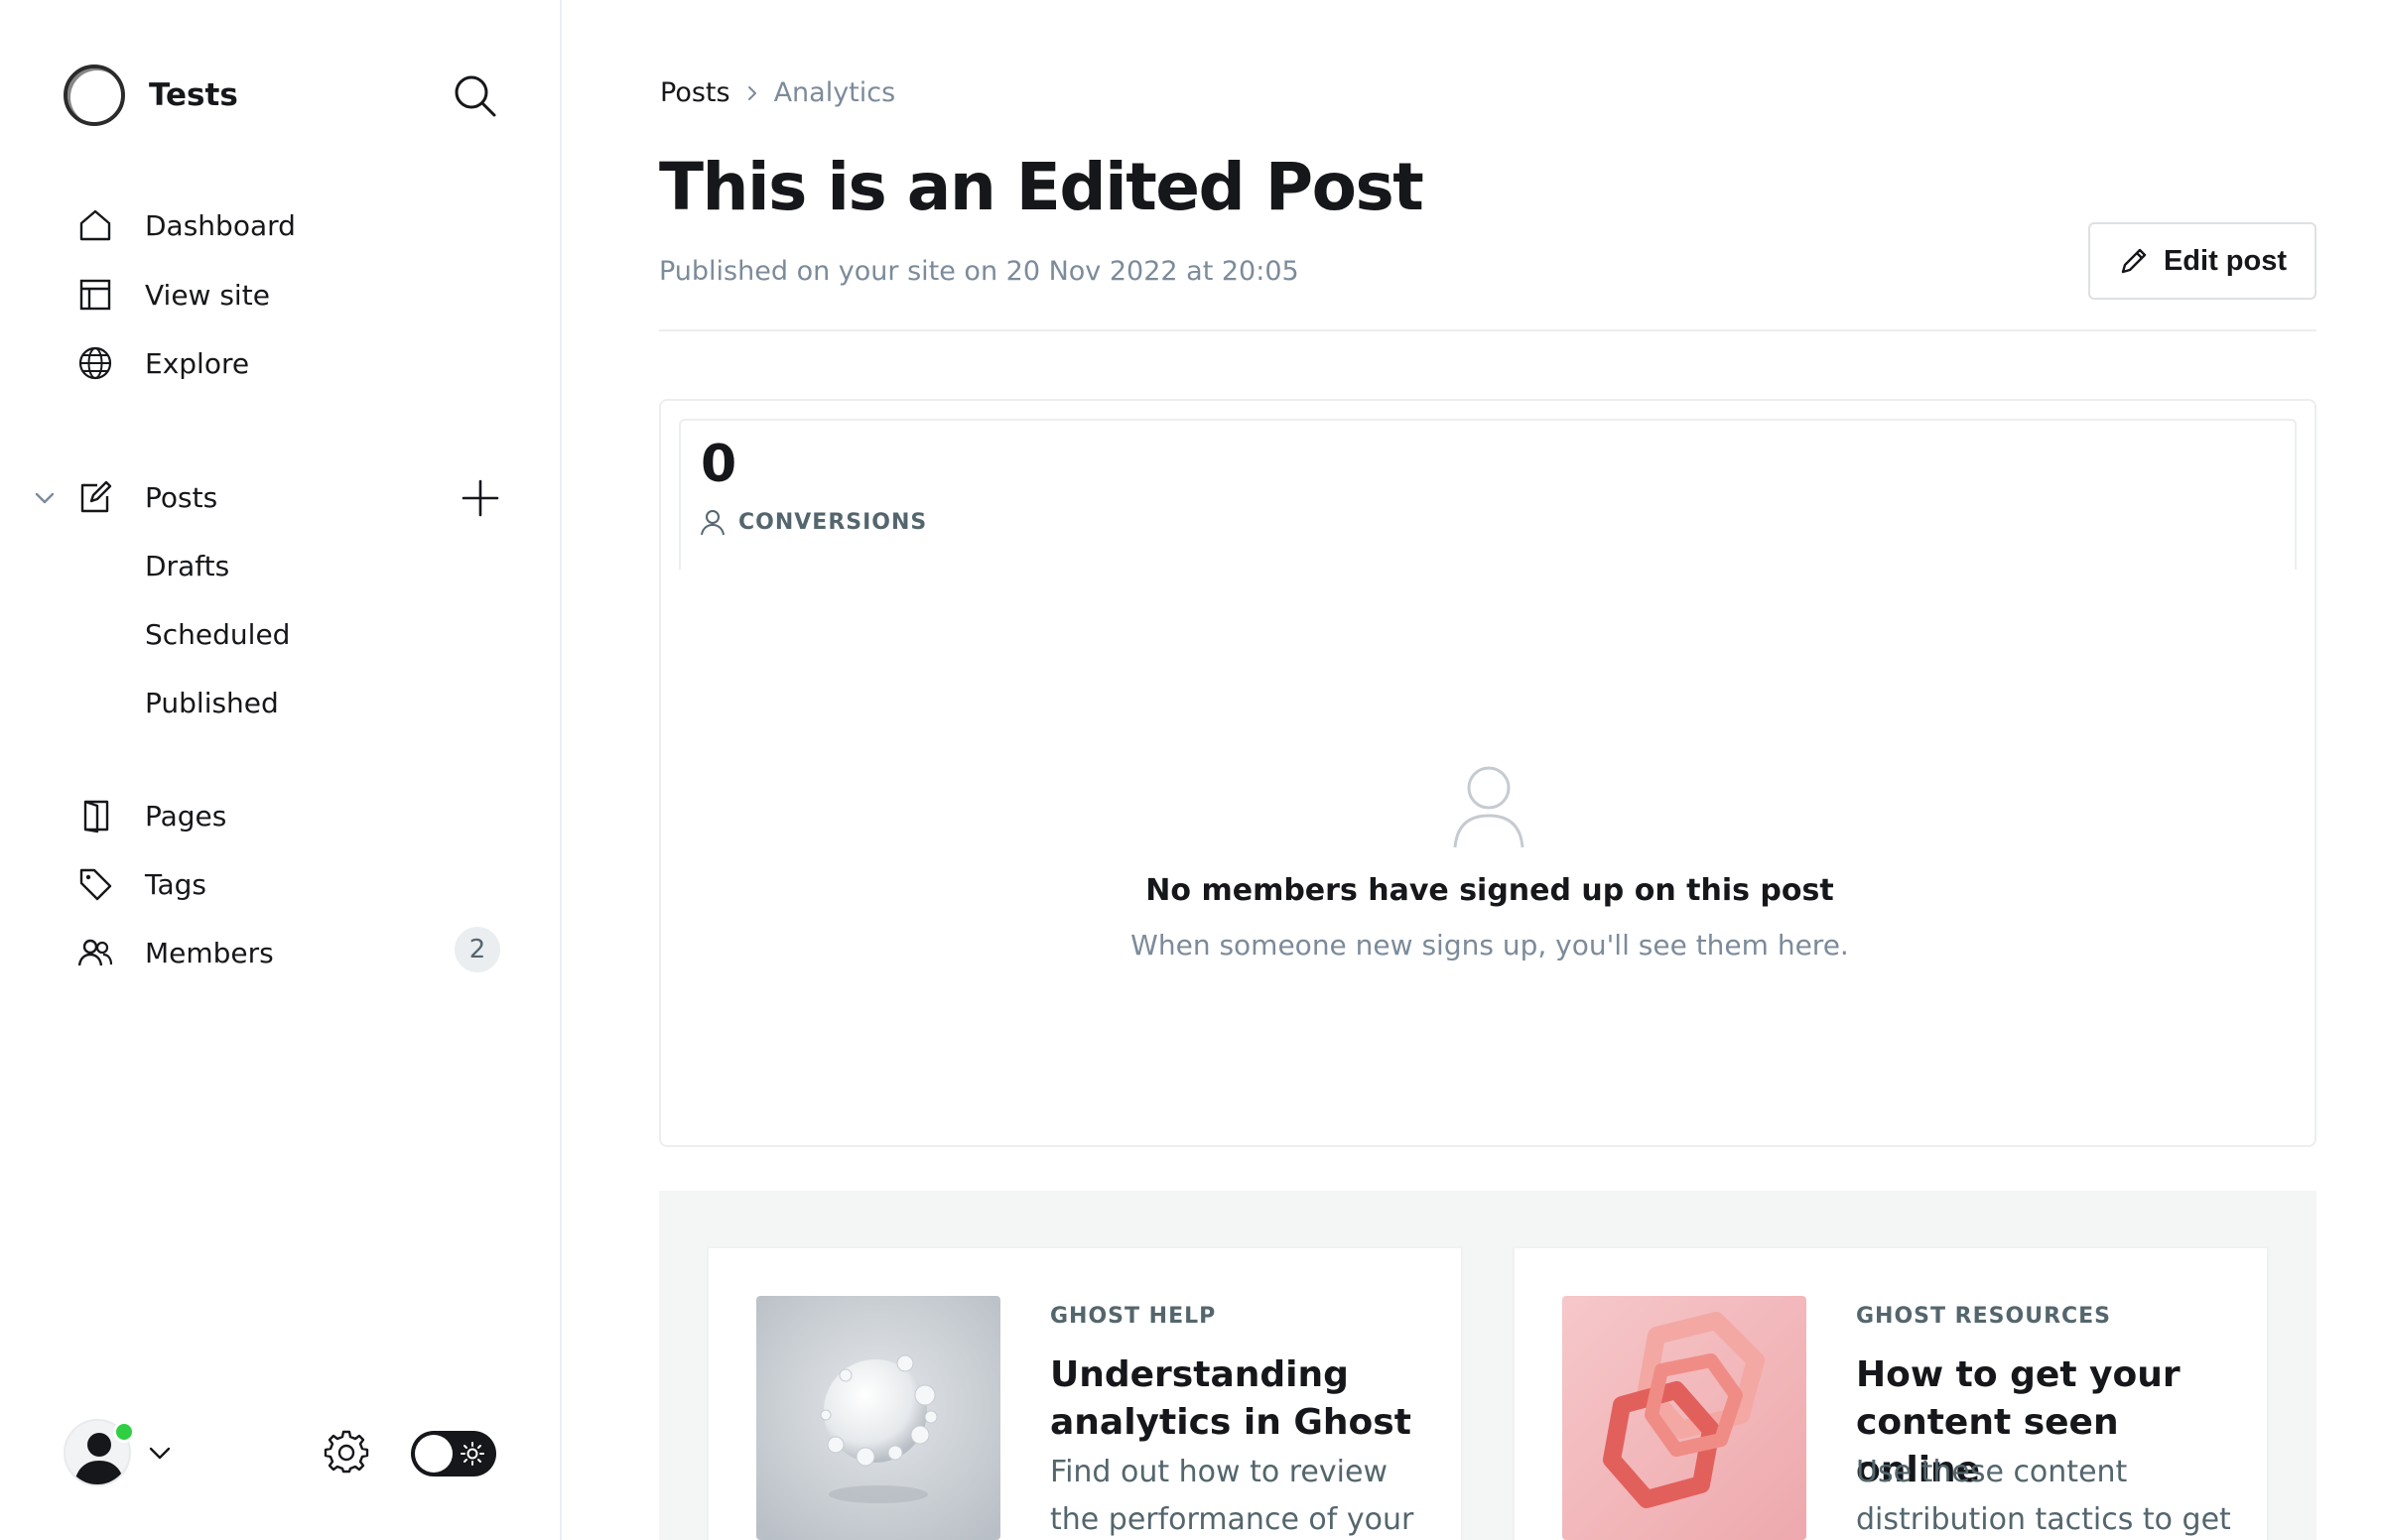  What do you see at coordinates (1489, 890) in the screenshot?
I see `empty-state-title: No members have signed up on this post` at bounding box center [1489, 890].